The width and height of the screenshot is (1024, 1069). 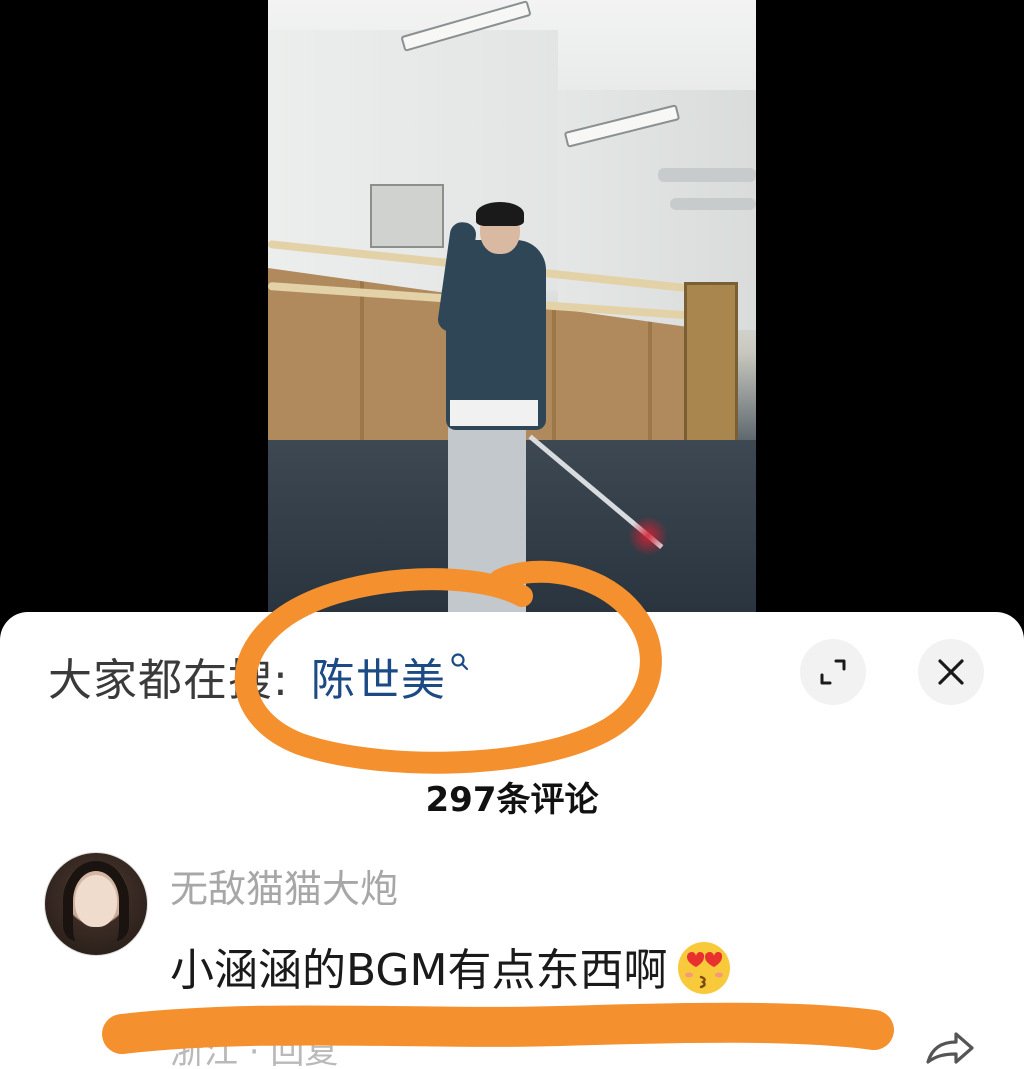 What do you see at coordinates (284, 885) in the screenshot?
I see `comment-username: 无敌猫猫大炮` at bounding box center [284, 885].